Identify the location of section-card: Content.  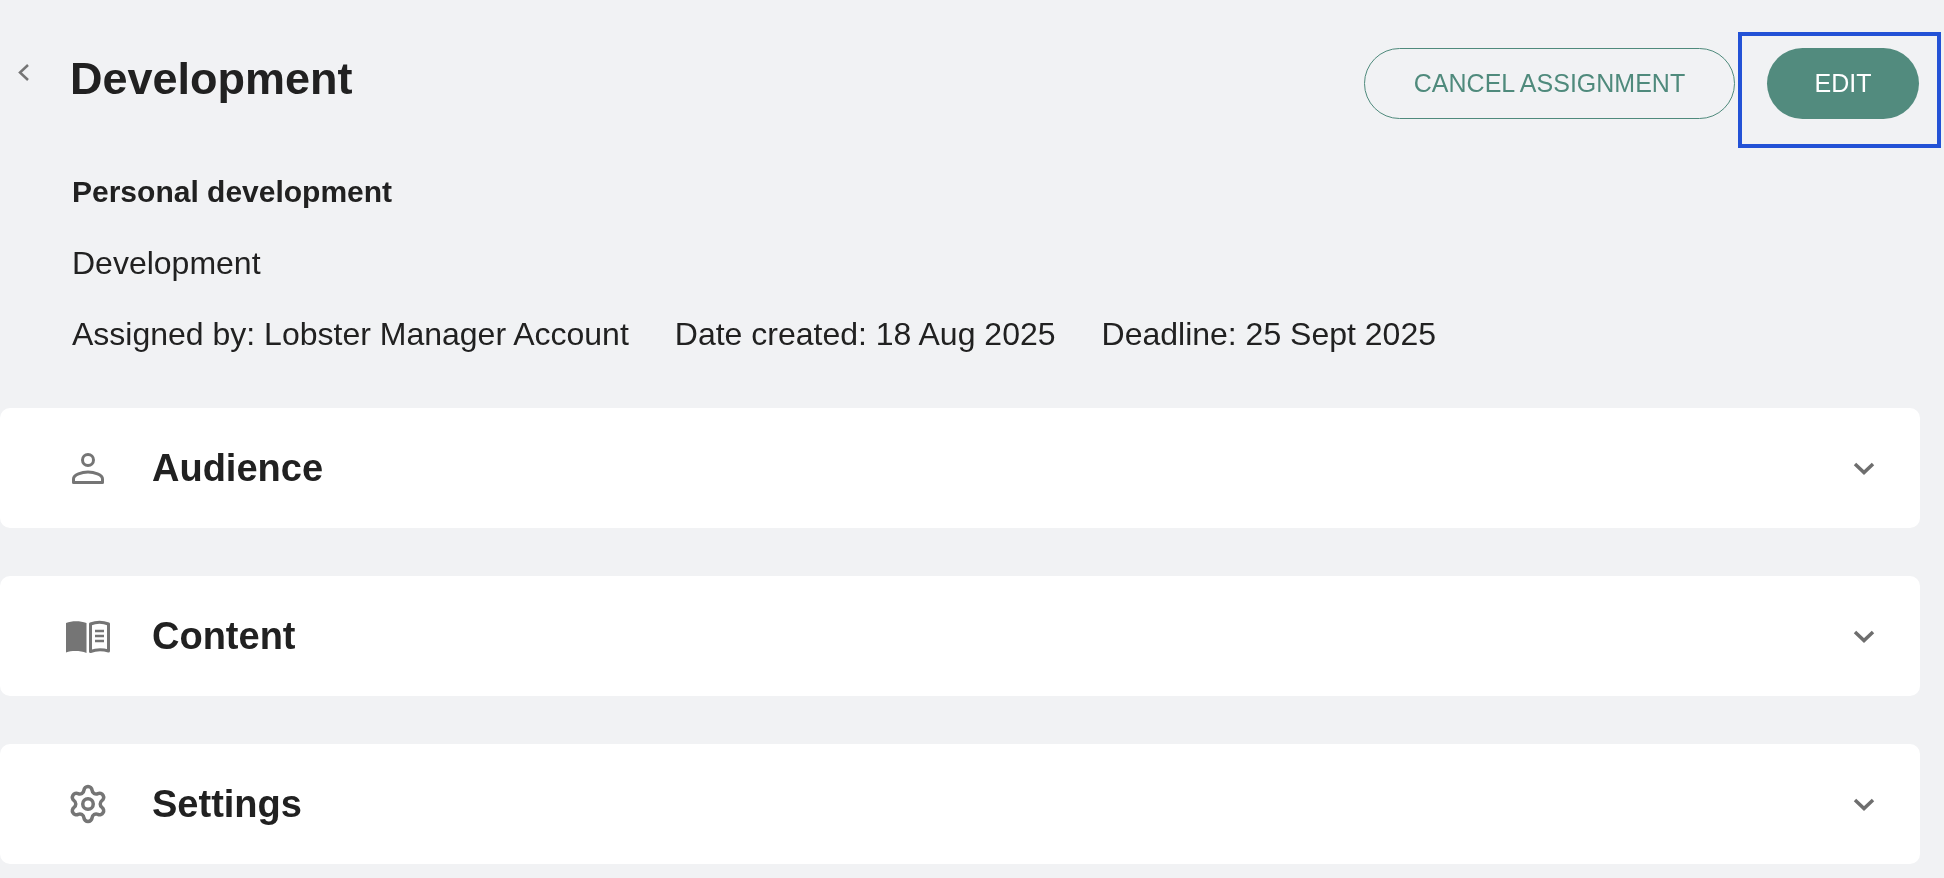
(960, 636).